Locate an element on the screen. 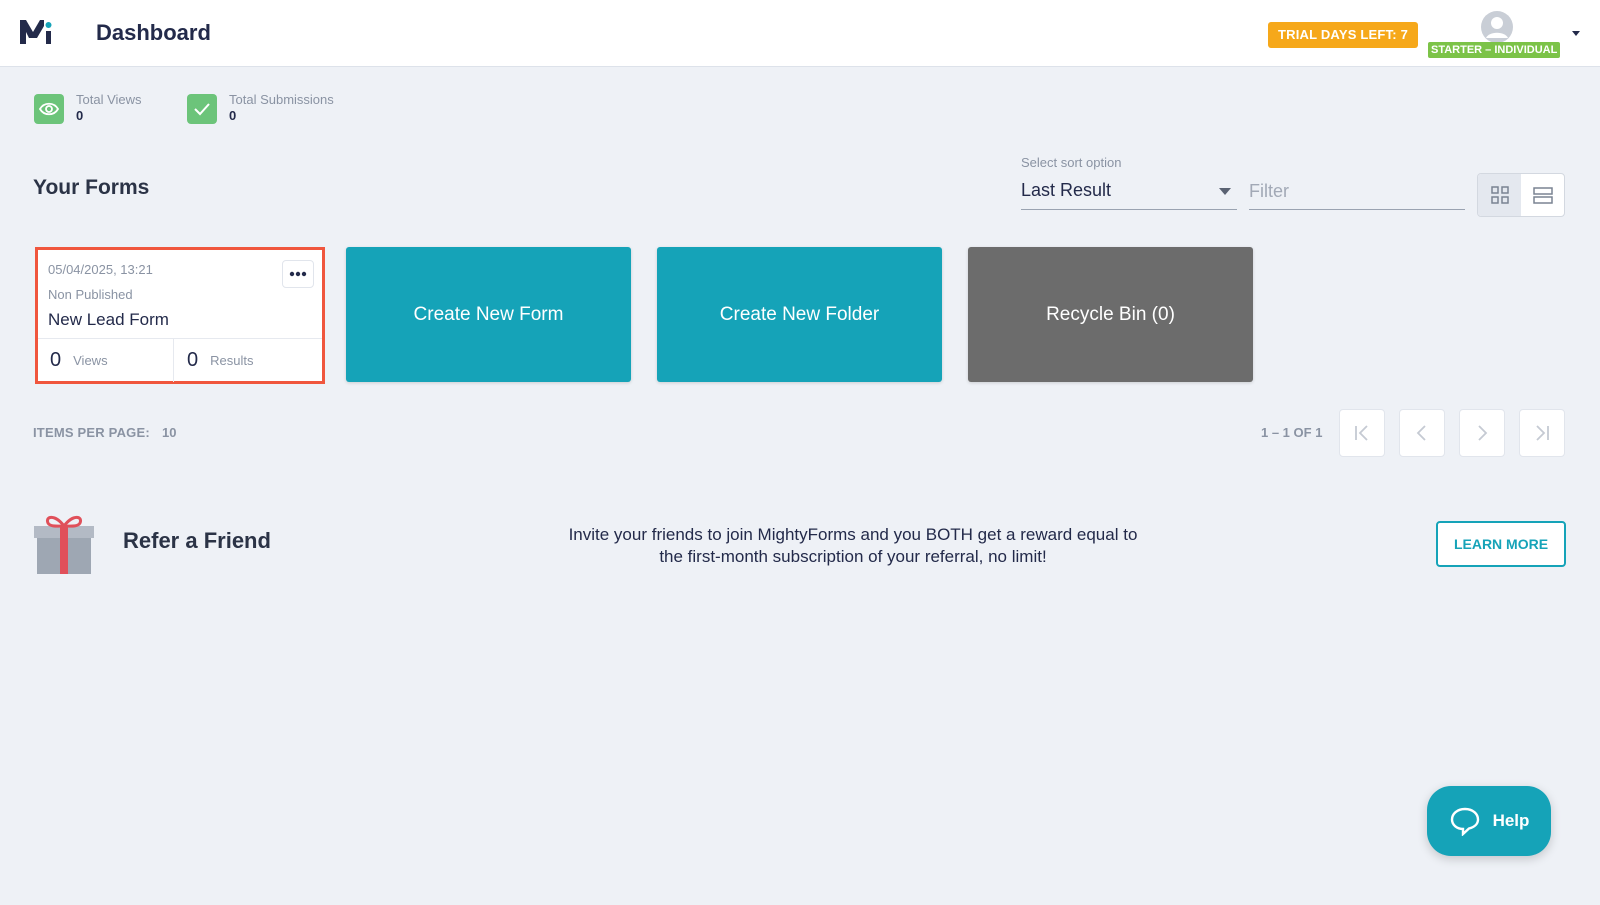 Image resolution: width=1600 pixels, height=905 pixels. chat-bubble-icon is located at coordinates (1464, 821).